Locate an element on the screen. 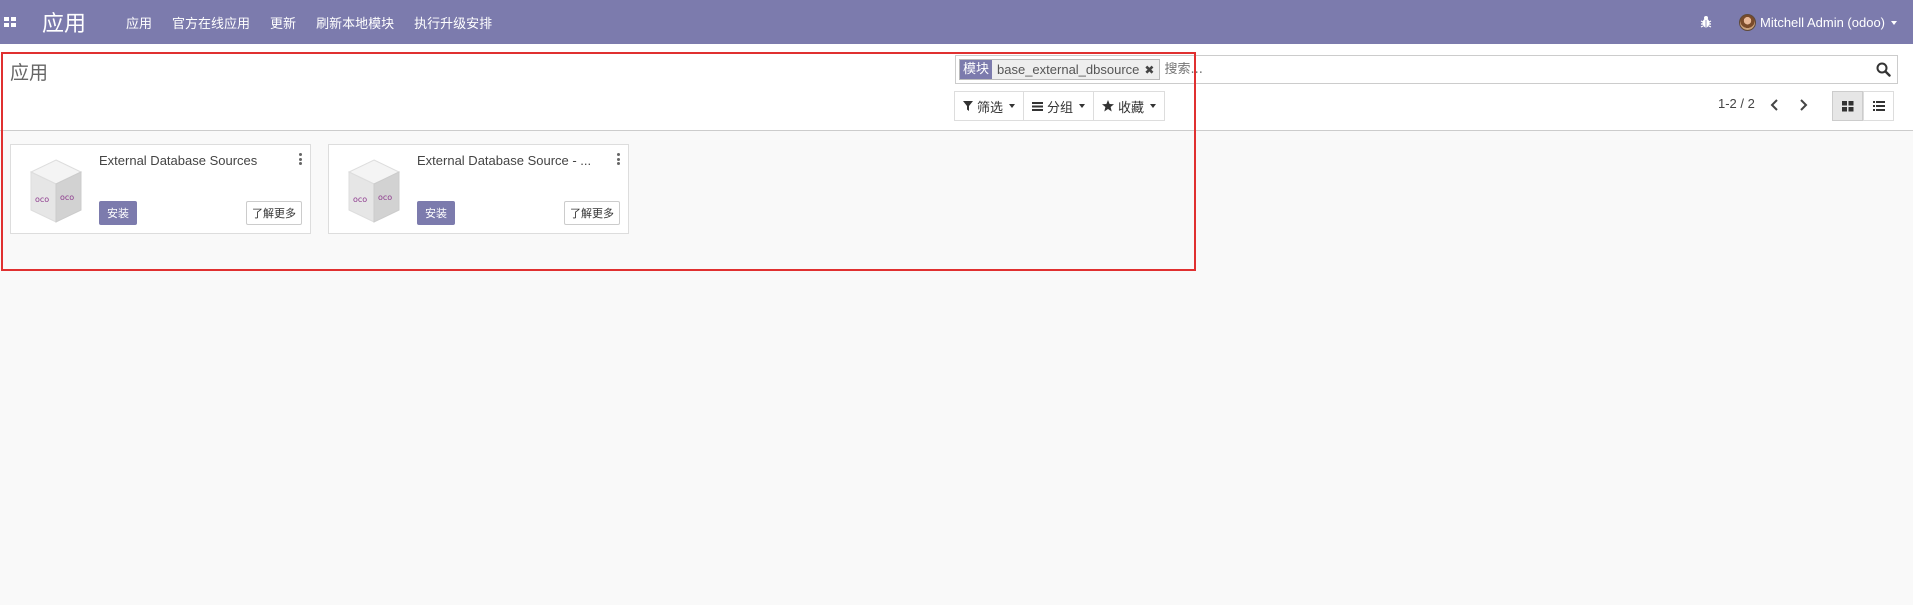 The image size is (1913, 605). search-bar: 模块 base_external_dbsource ✖ is located at coordinates (1426, 69).